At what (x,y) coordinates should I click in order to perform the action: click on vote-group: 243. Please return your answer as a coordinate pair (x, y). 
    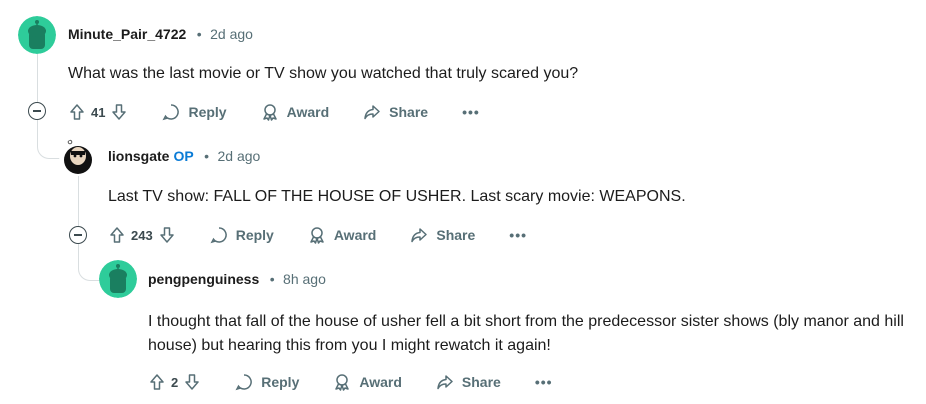
    Looking at the image, I should click on (142, 235).